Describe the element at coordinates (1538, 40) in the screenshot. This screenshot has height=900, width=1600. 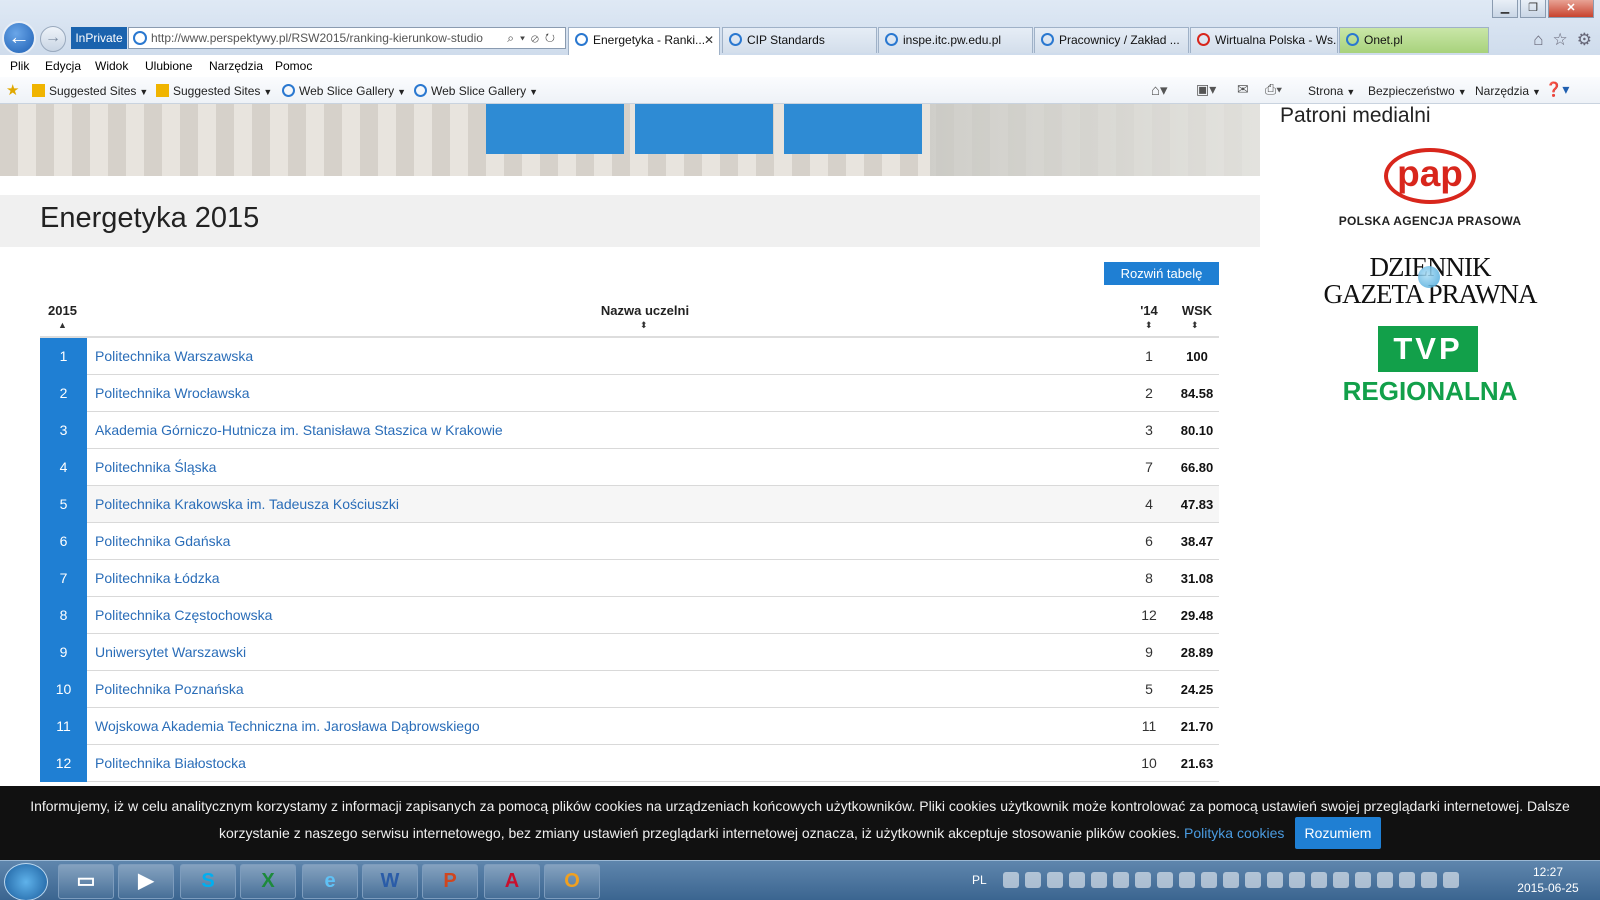
I see `home-icon: ⌂` at that location.